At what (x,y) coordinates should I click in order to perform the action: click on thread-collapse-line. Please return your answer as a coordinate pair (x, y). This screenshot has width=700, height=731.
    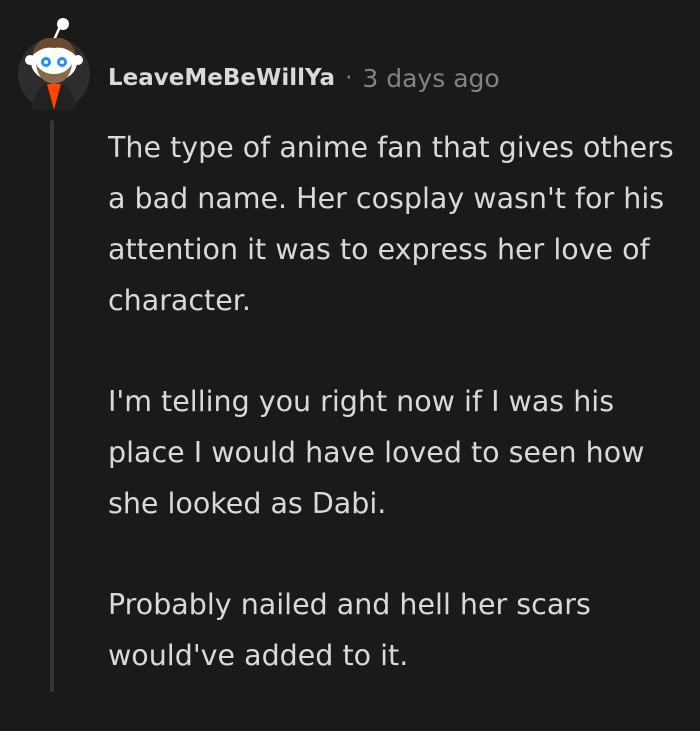
    Looking at the image, I should click on (52, 406).